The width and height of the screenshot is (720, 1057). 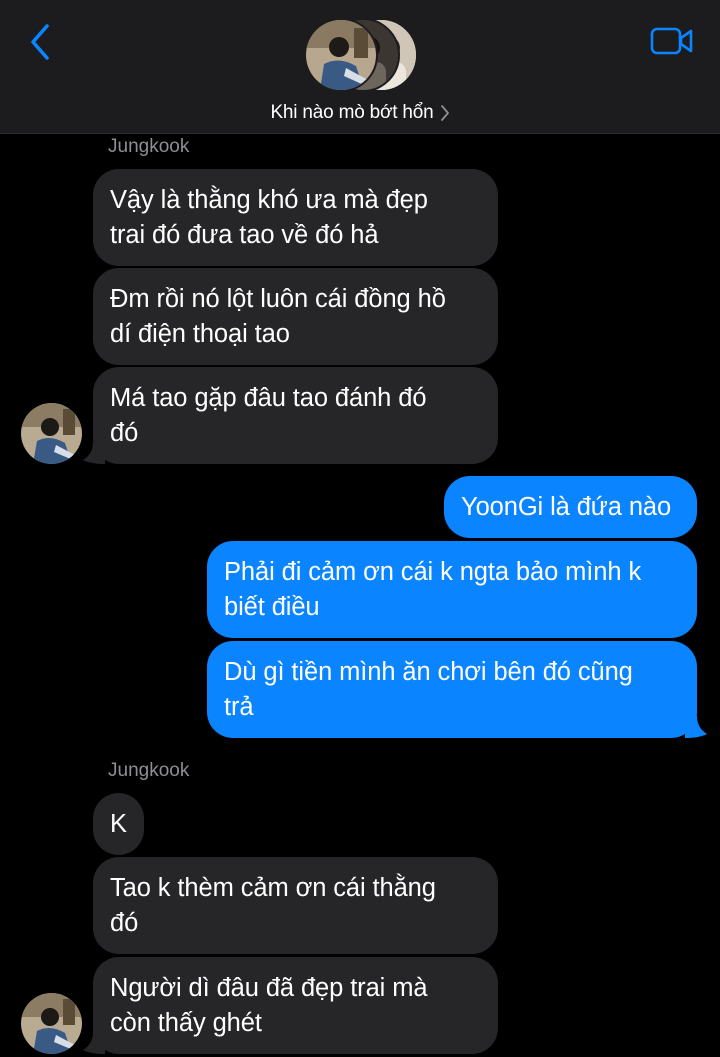 I want to click on group-info-button: Khi nào mò bớt hổn, so click(x=360, y=113).